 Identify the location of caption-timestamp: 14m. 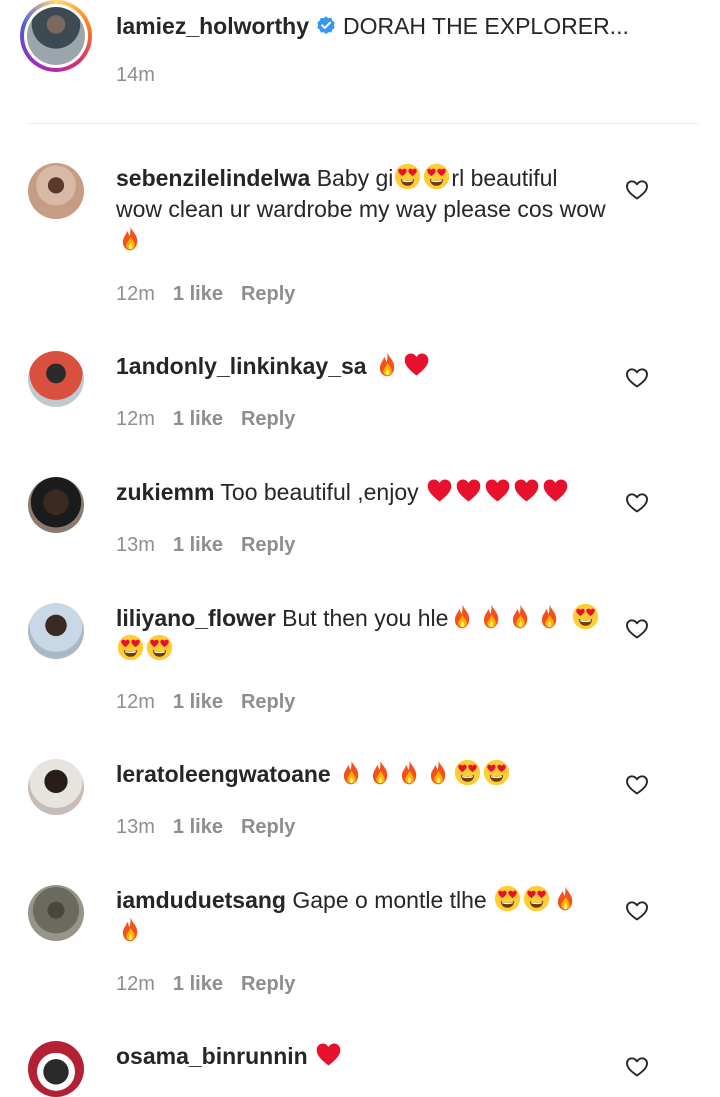
(135, 75).